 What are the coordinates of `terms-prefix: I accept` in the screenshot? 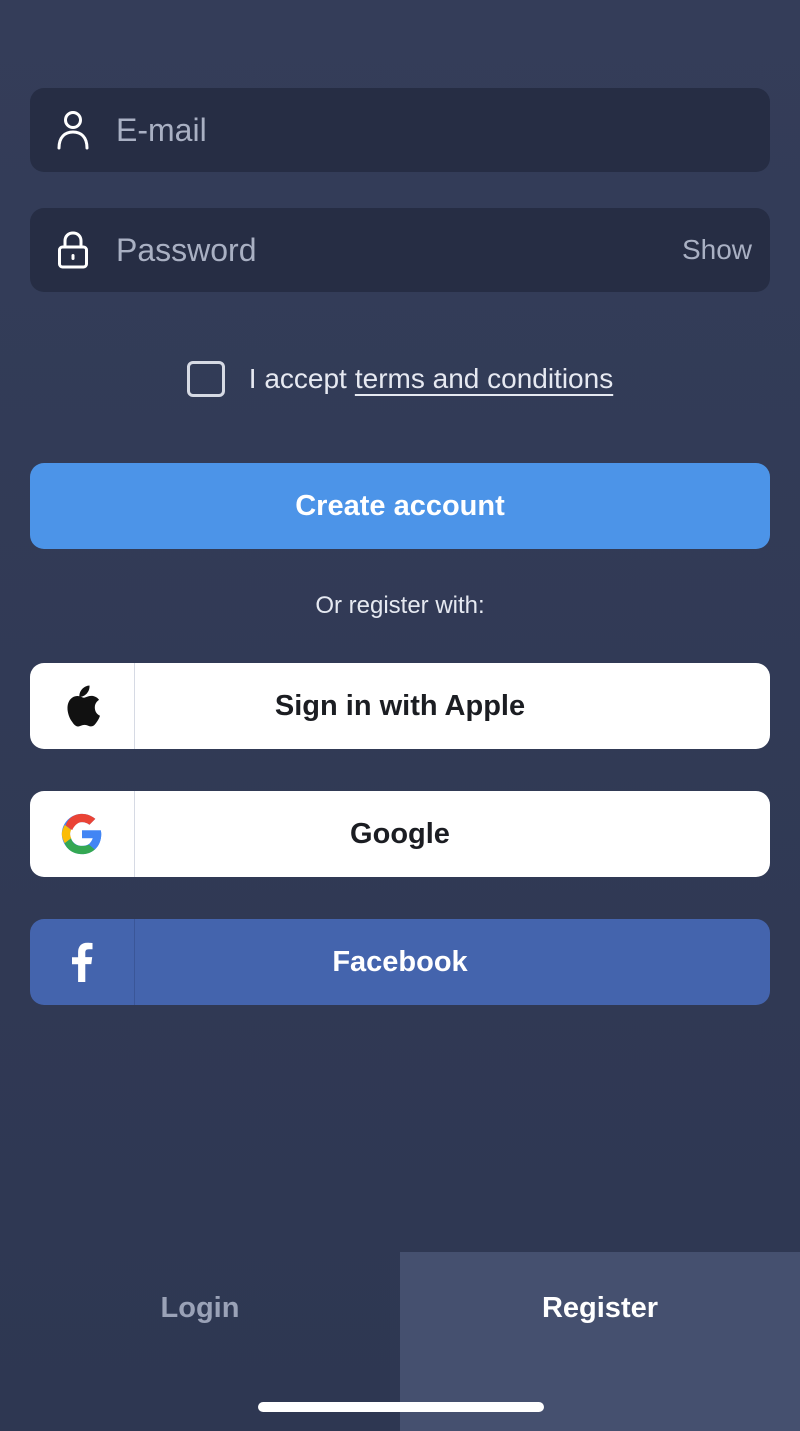 It's located at (297, 378).